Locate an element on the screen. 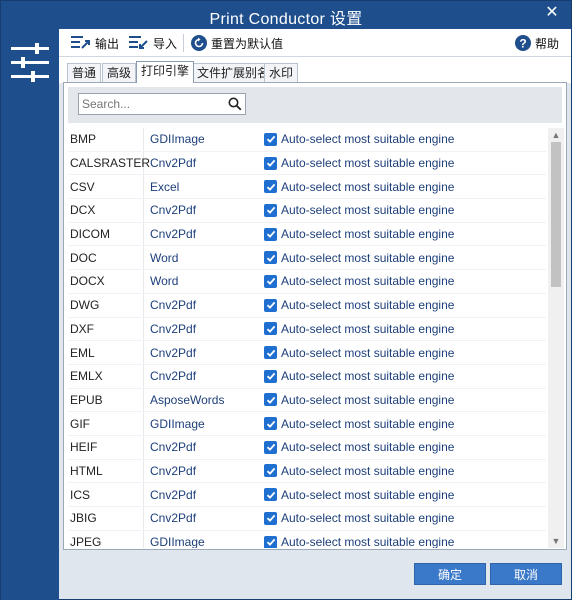  tab-general: 普通 is located at coordinates (84, 73).